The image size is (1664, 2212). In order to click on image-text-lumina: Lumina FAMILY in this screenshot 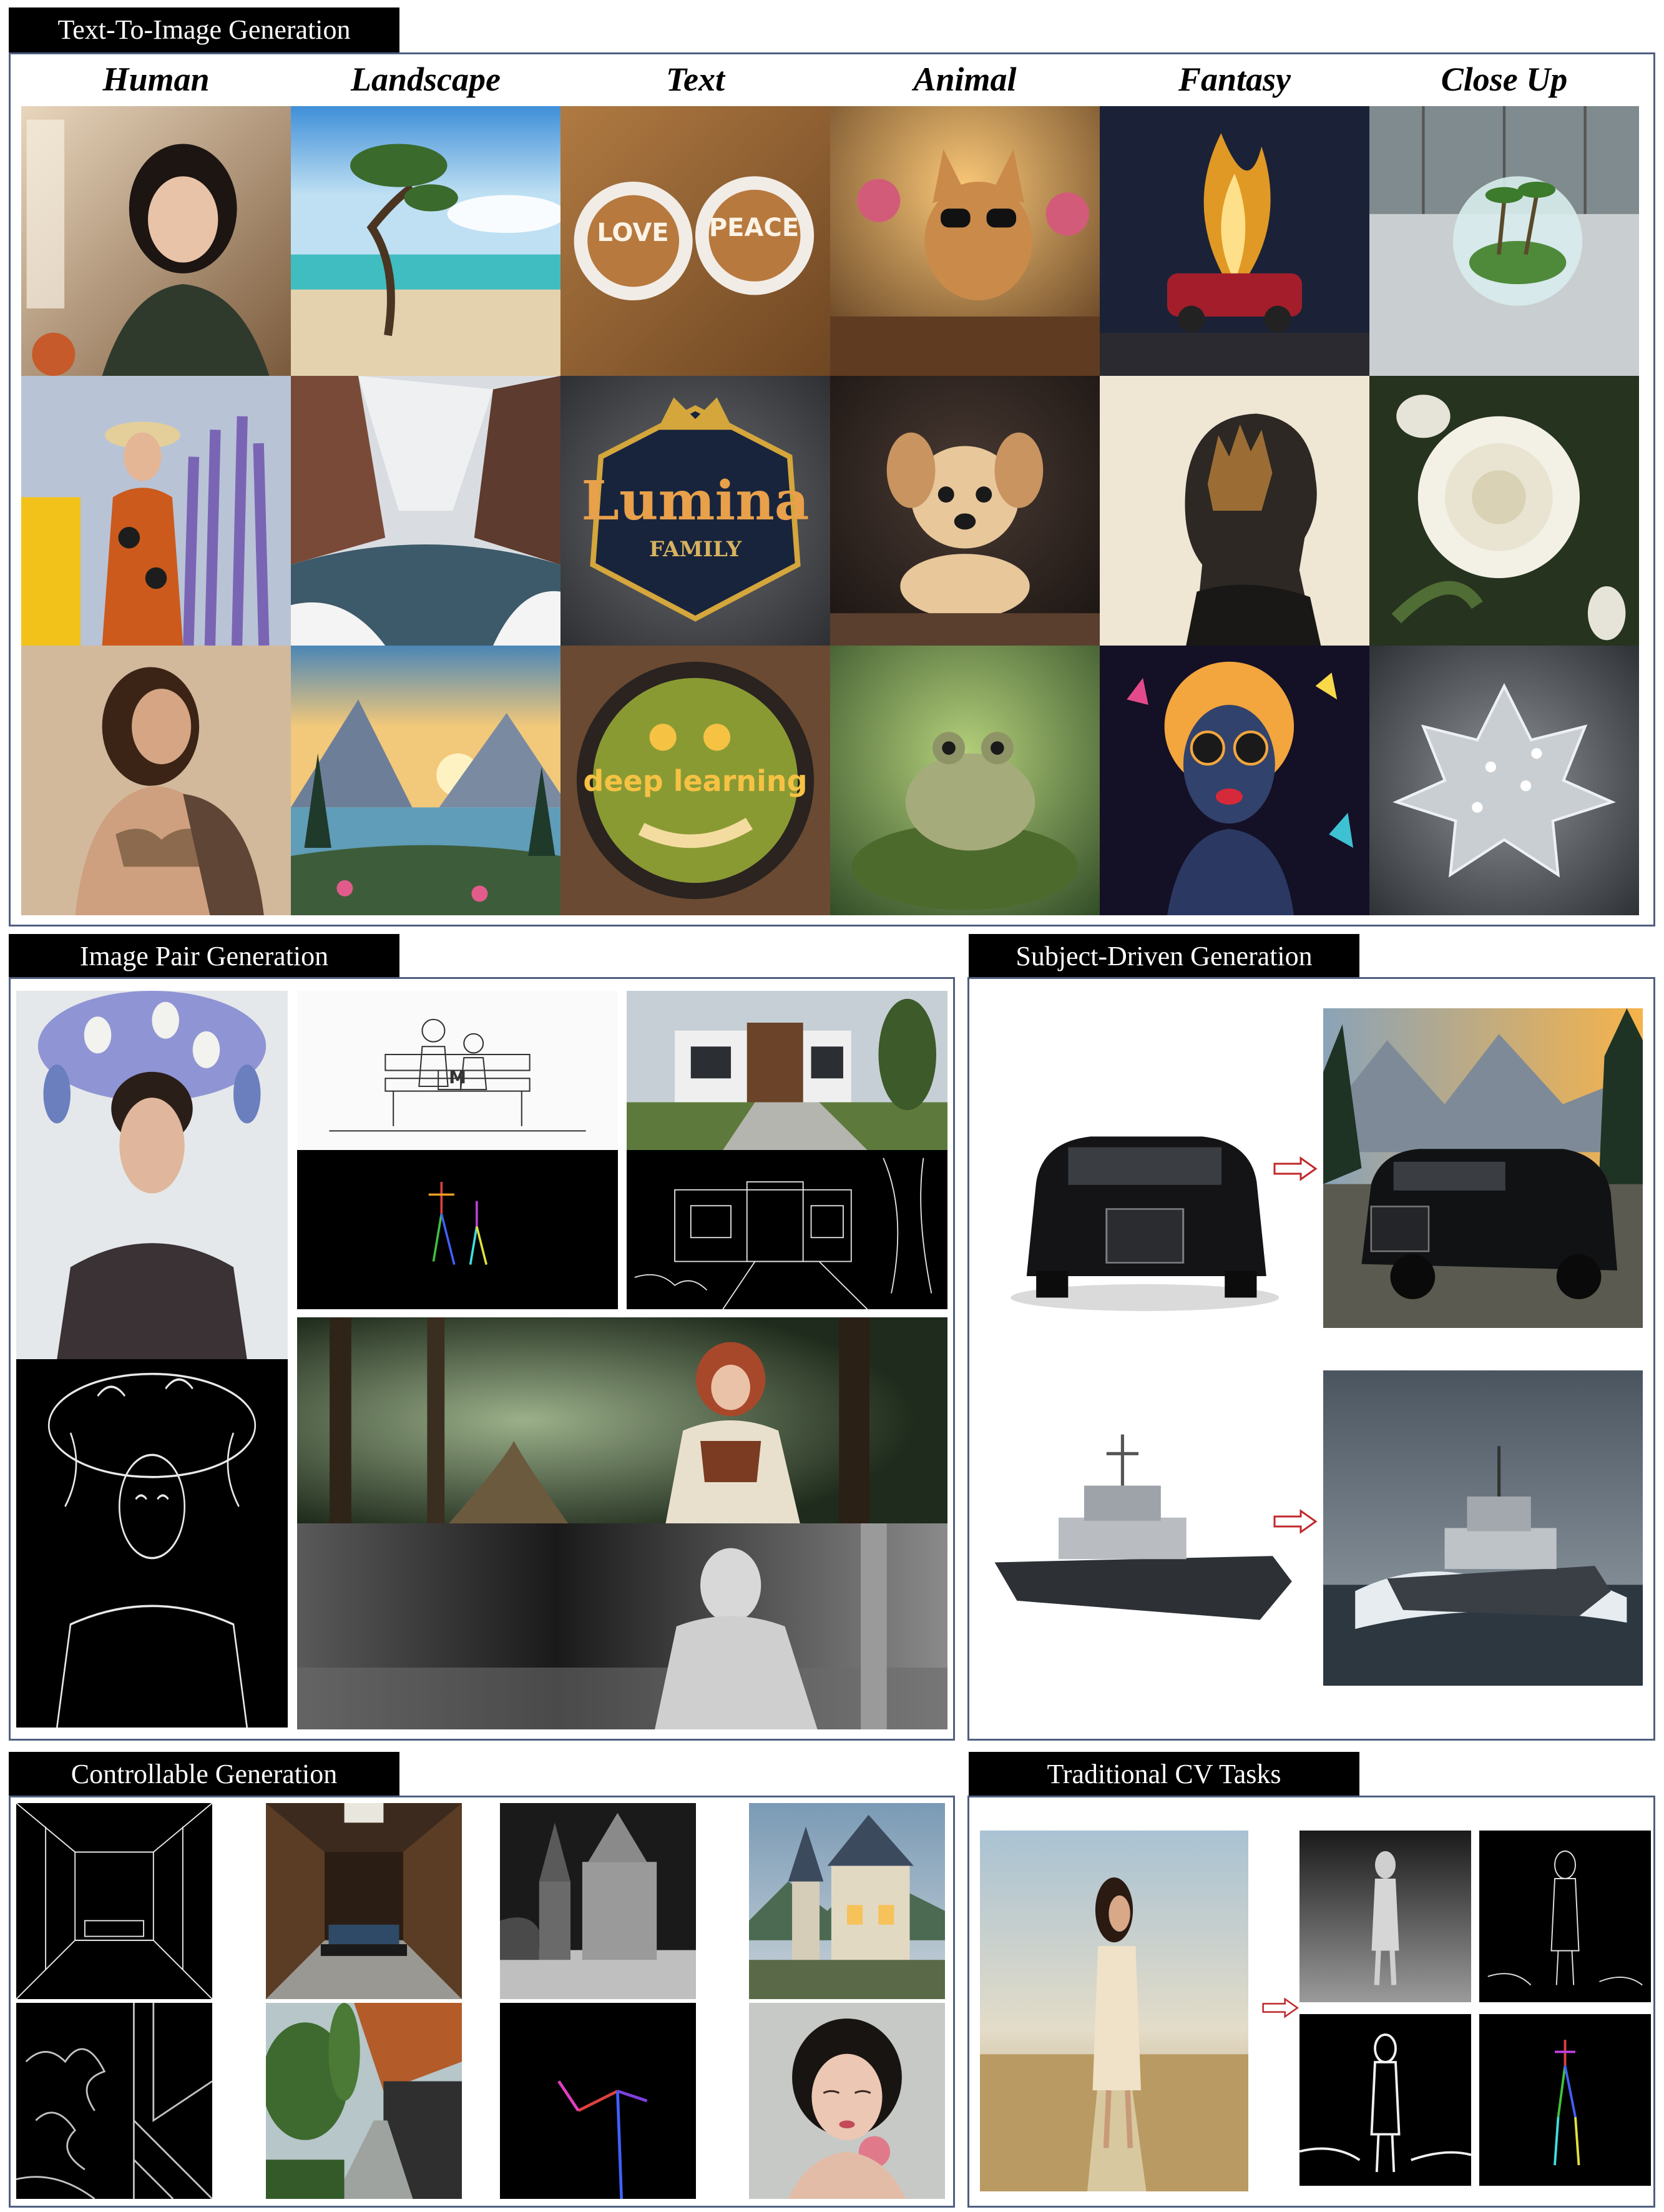, I will do `click(695, 511)`.